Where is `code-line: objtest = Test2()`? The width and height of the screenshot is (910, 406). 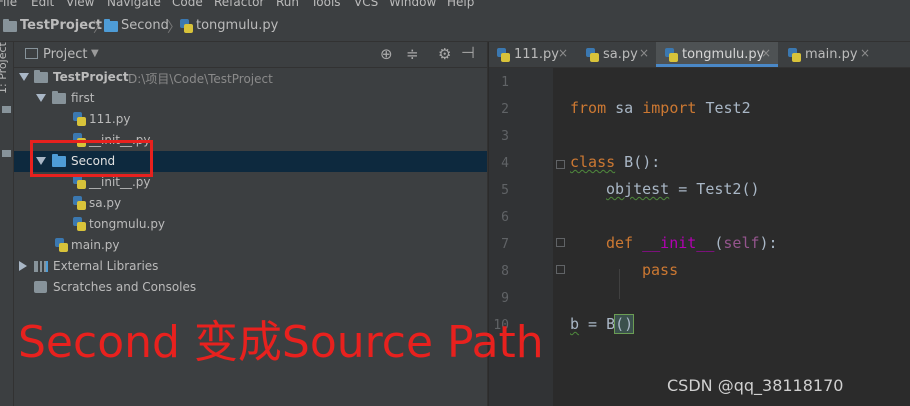
code-line: objtest = Test2() is located at coordinates (683, 189).